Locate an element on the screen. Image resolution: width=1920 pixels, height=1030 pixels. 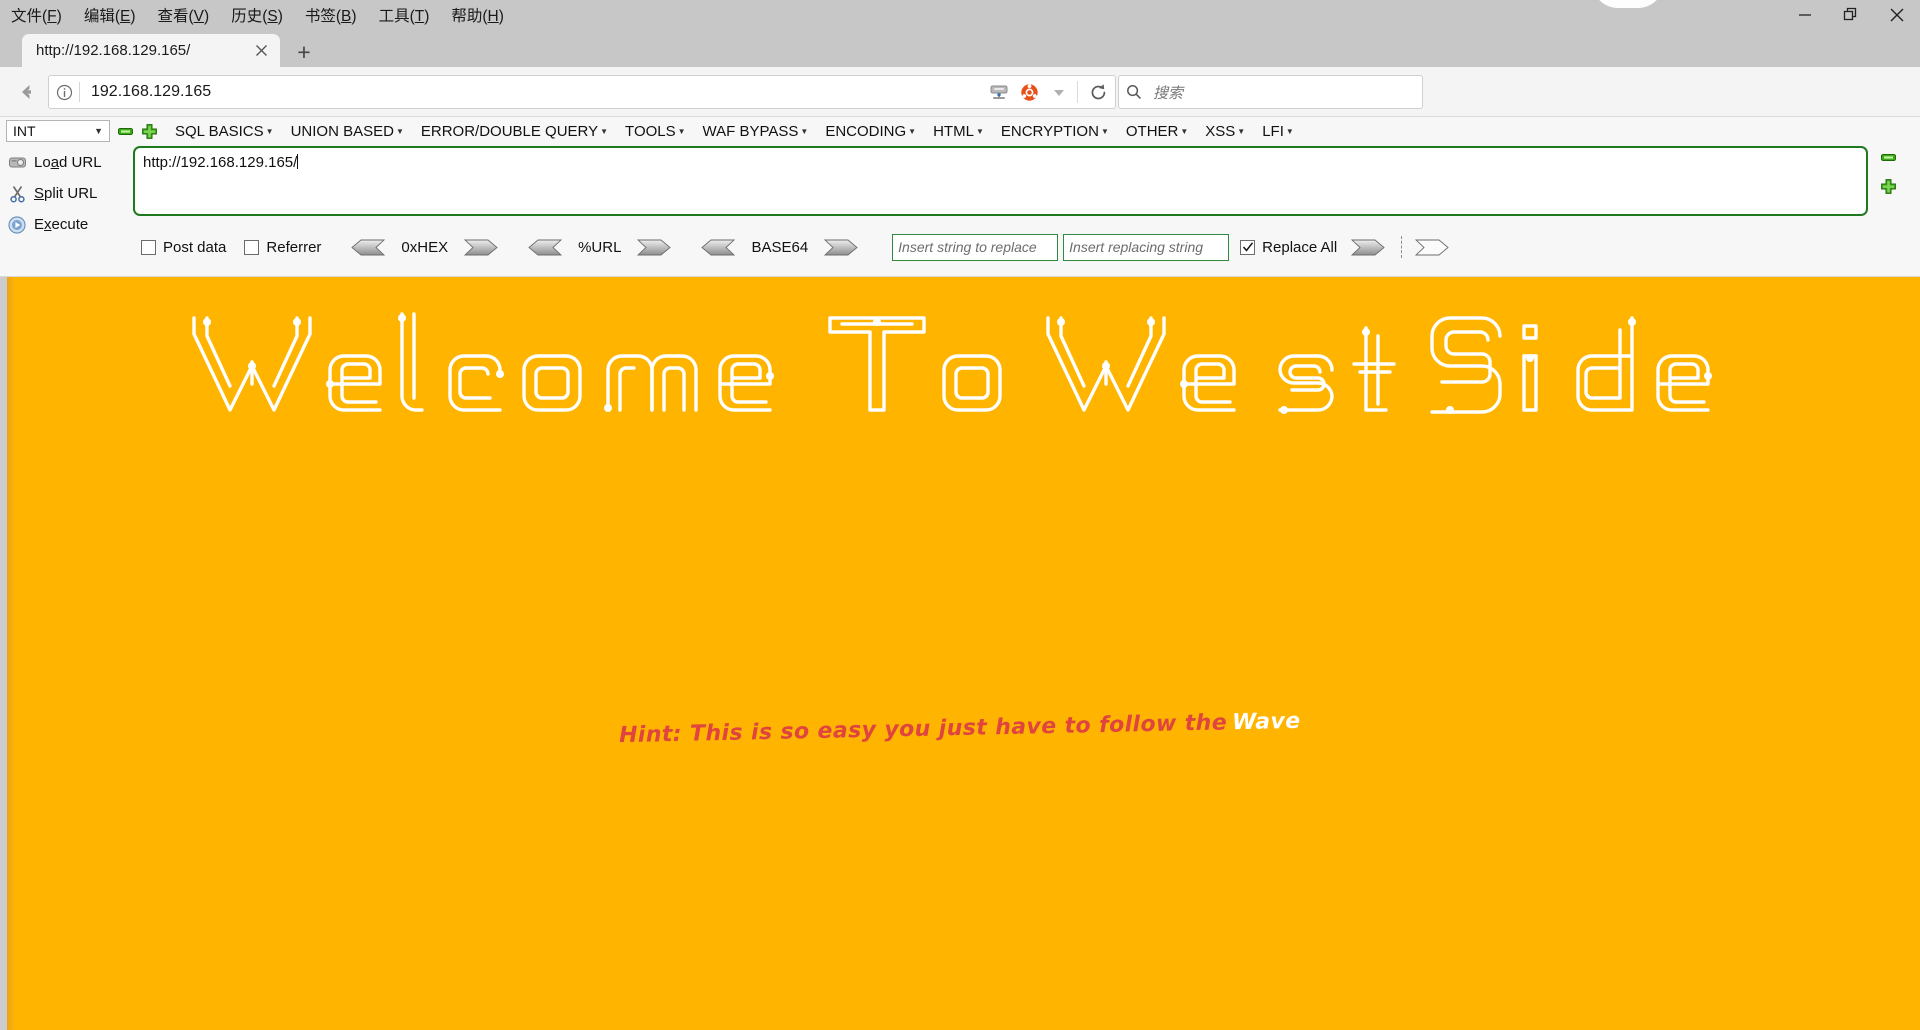
split-url-post: plit URL is located at coordinates (71, 193).